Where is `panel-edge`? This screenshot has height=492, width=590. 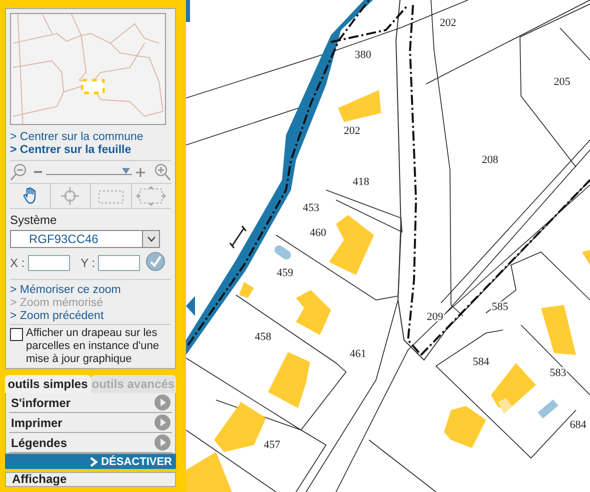
panel-edge is located at coordinates (188, 11).